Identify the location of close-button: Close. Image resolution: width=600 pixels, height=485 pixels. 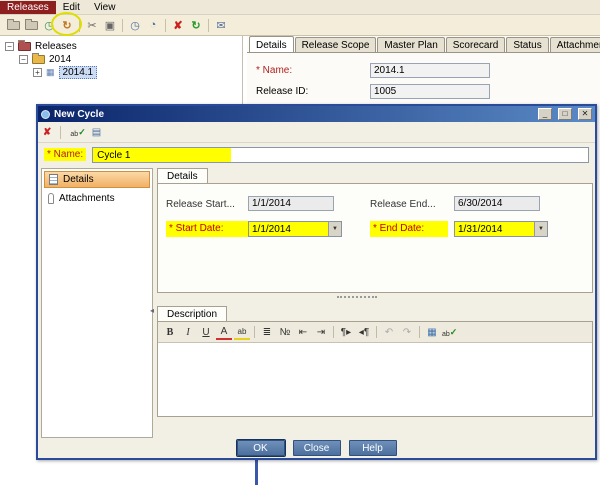
(316, 448).